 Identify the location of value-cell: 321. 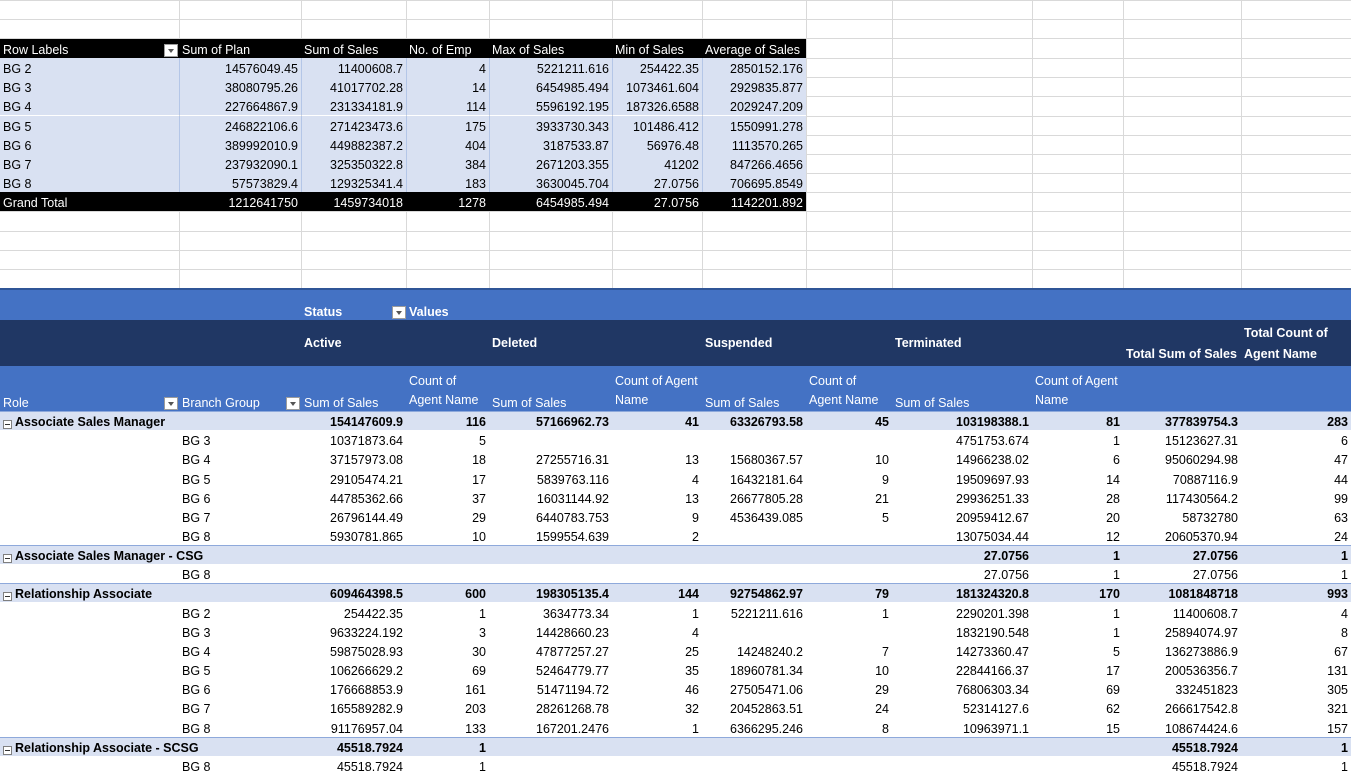
(1337, 709).